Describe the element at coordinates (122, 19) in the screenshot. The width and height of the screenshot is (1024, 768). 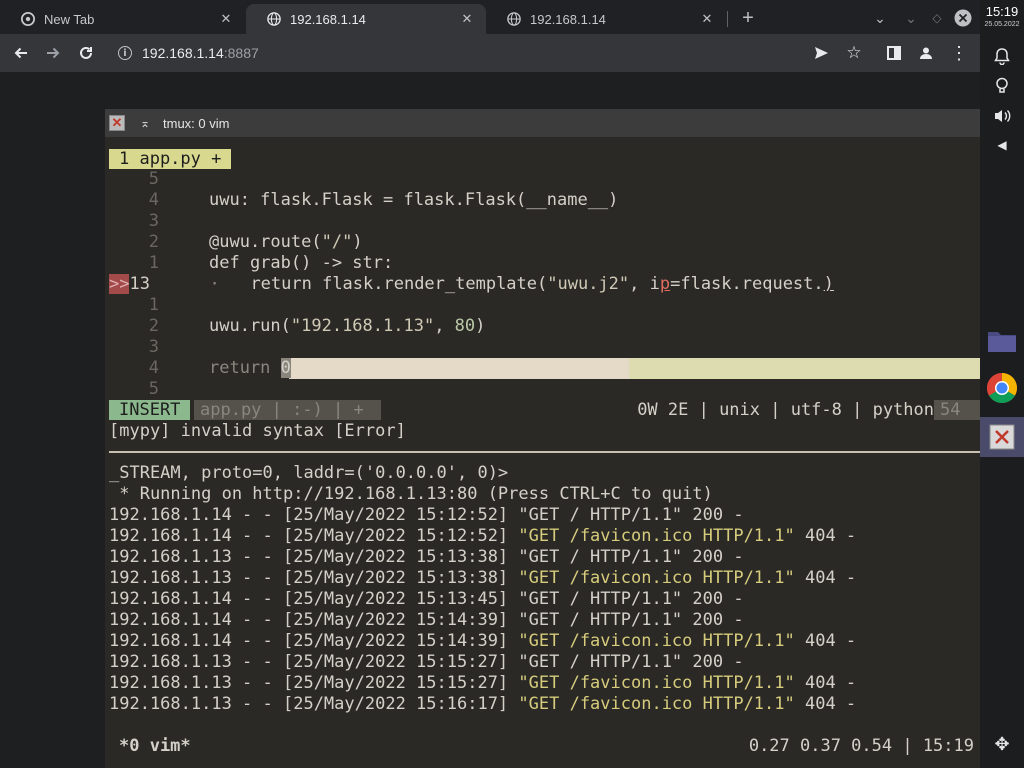
I see `tab-new-tab: New Tab ✕` at that location.